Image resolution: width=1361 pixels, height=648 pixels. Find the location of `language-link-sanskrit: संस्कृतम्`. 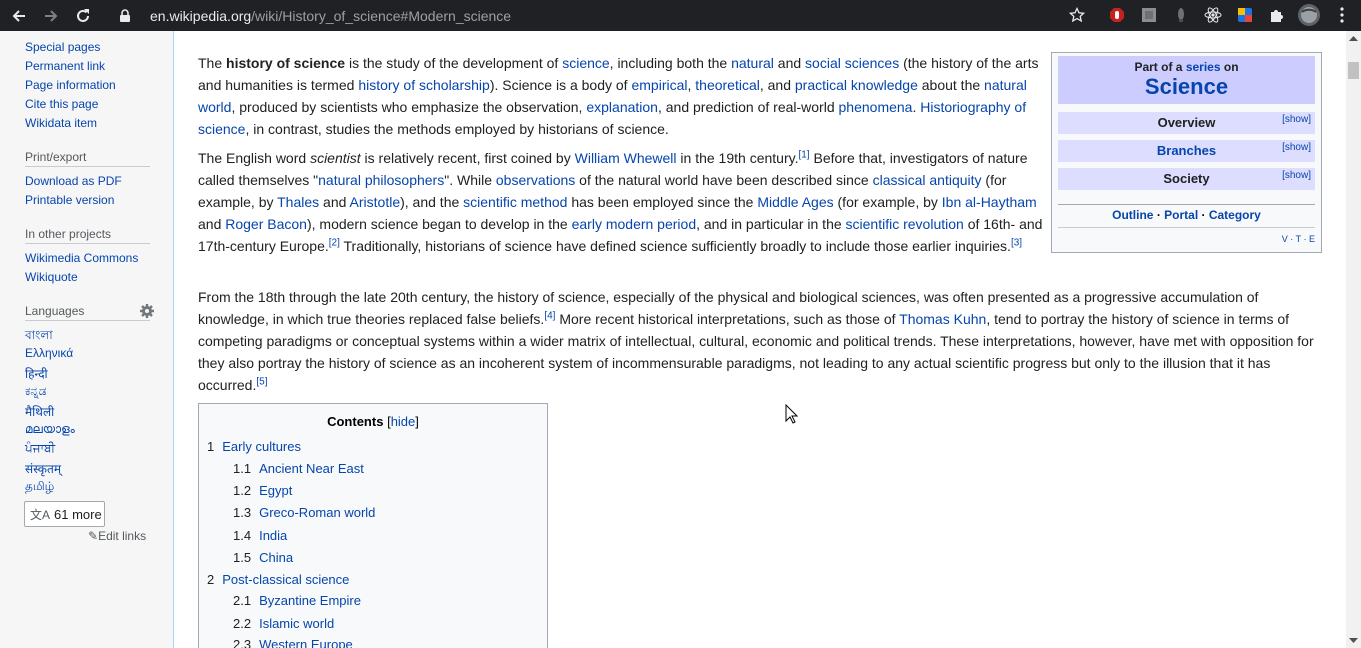

language-link-sanskrit: संस्कृतम् is located at coordinates (43, 468).